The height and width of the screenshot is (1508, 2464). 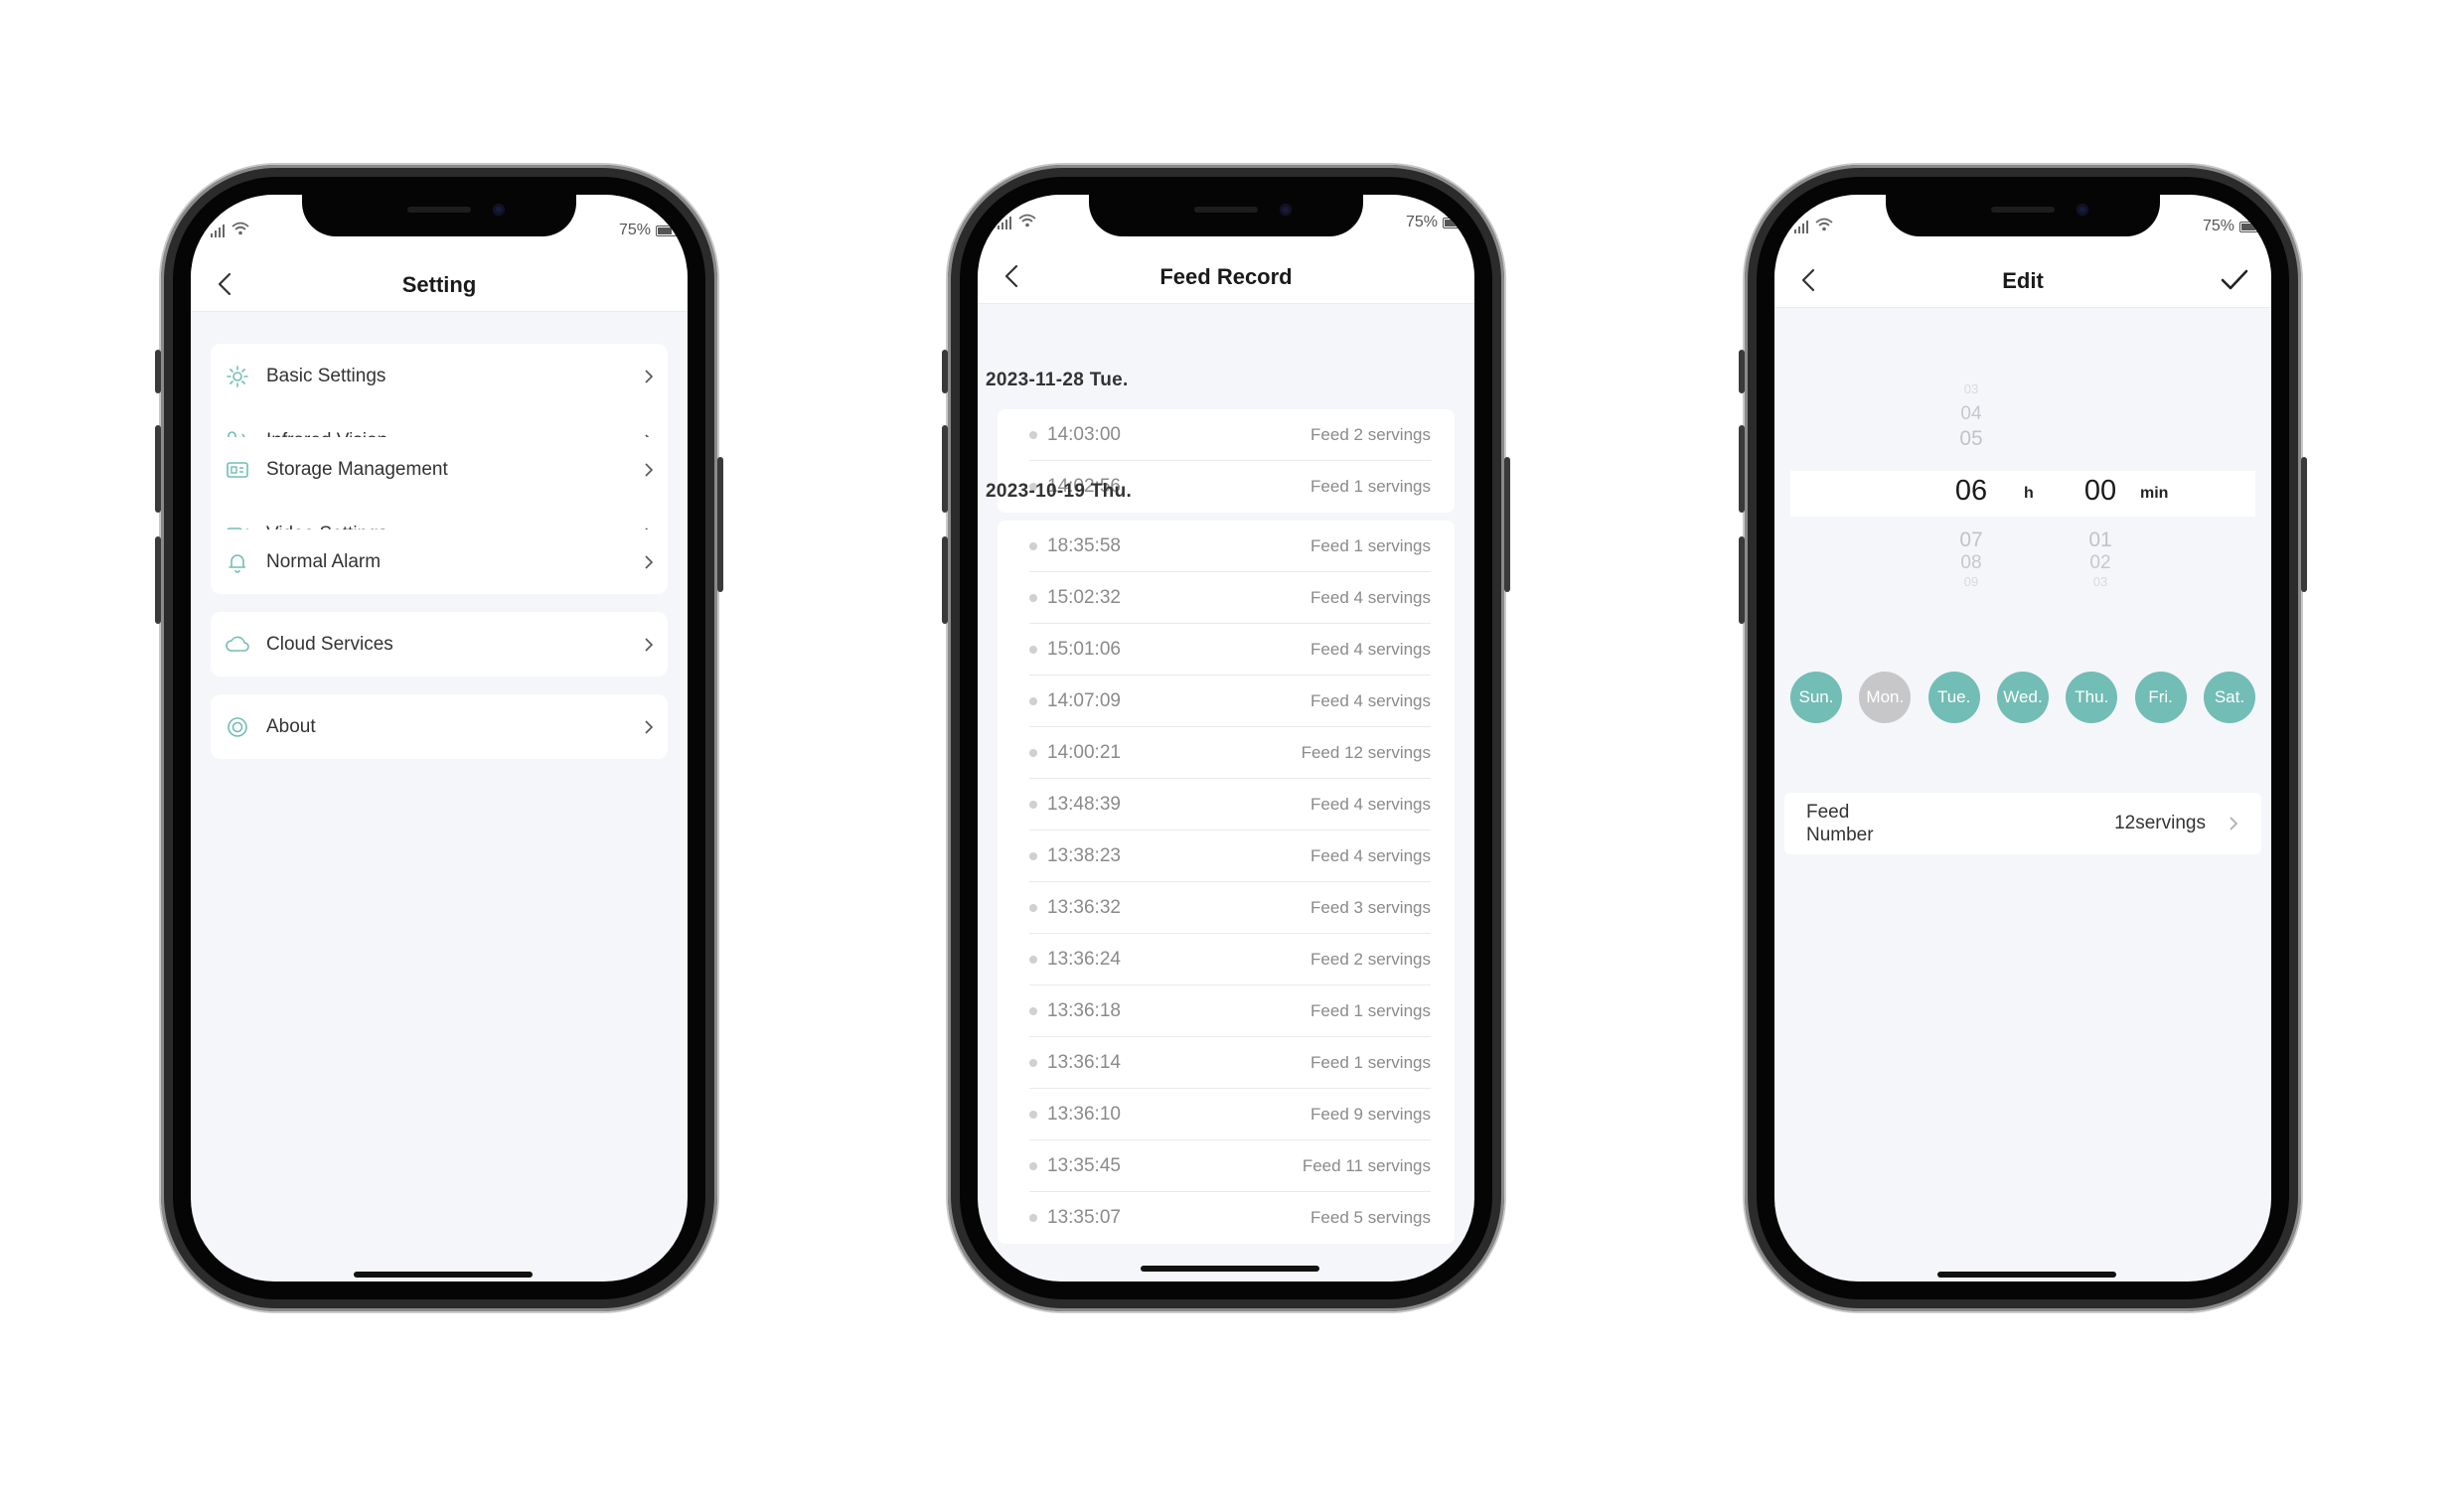 I want to click on settings-item-label: Normal Alarm, so click(x=324, y=561).